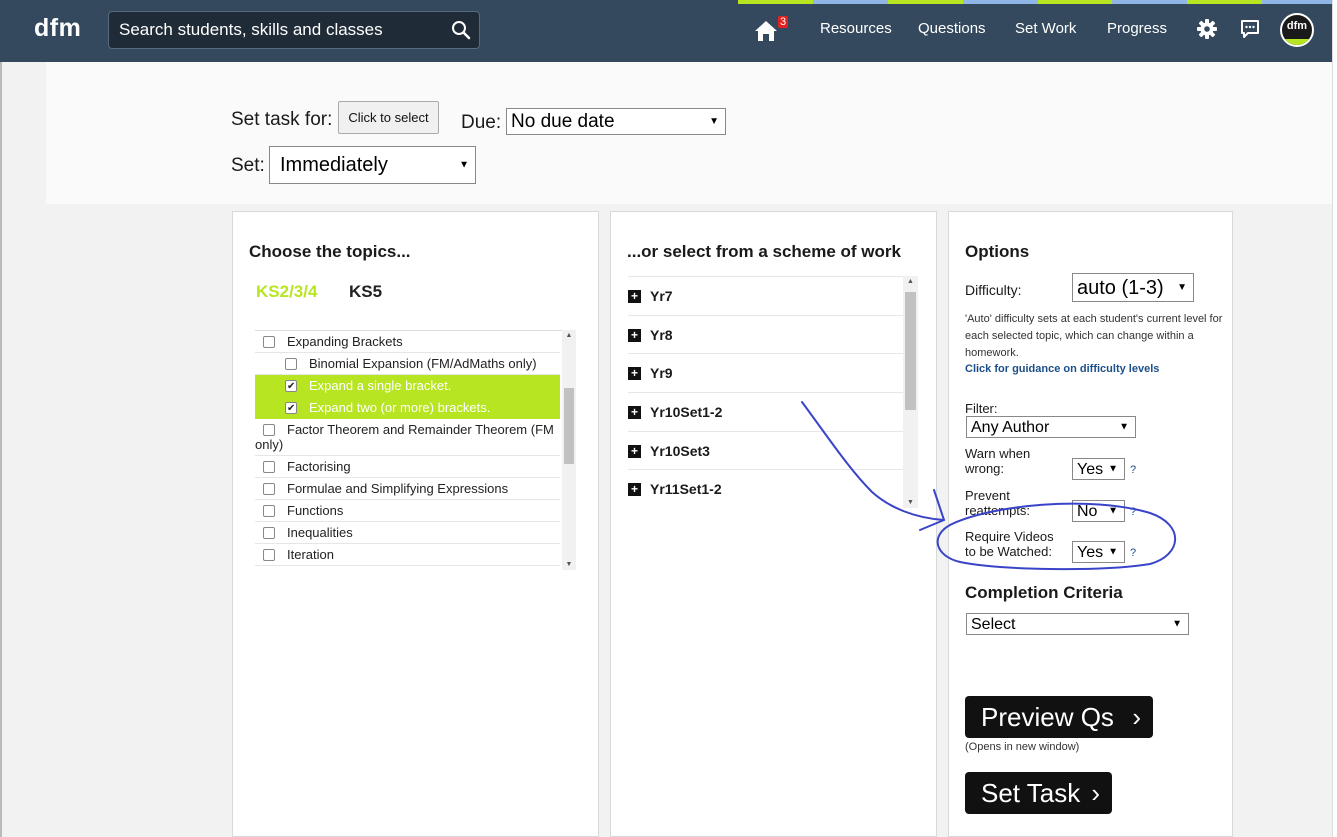 Image resolution: width=1337 pixels, height=837 pixels. I want to click on avatar: dfm, so click(1297, 30).